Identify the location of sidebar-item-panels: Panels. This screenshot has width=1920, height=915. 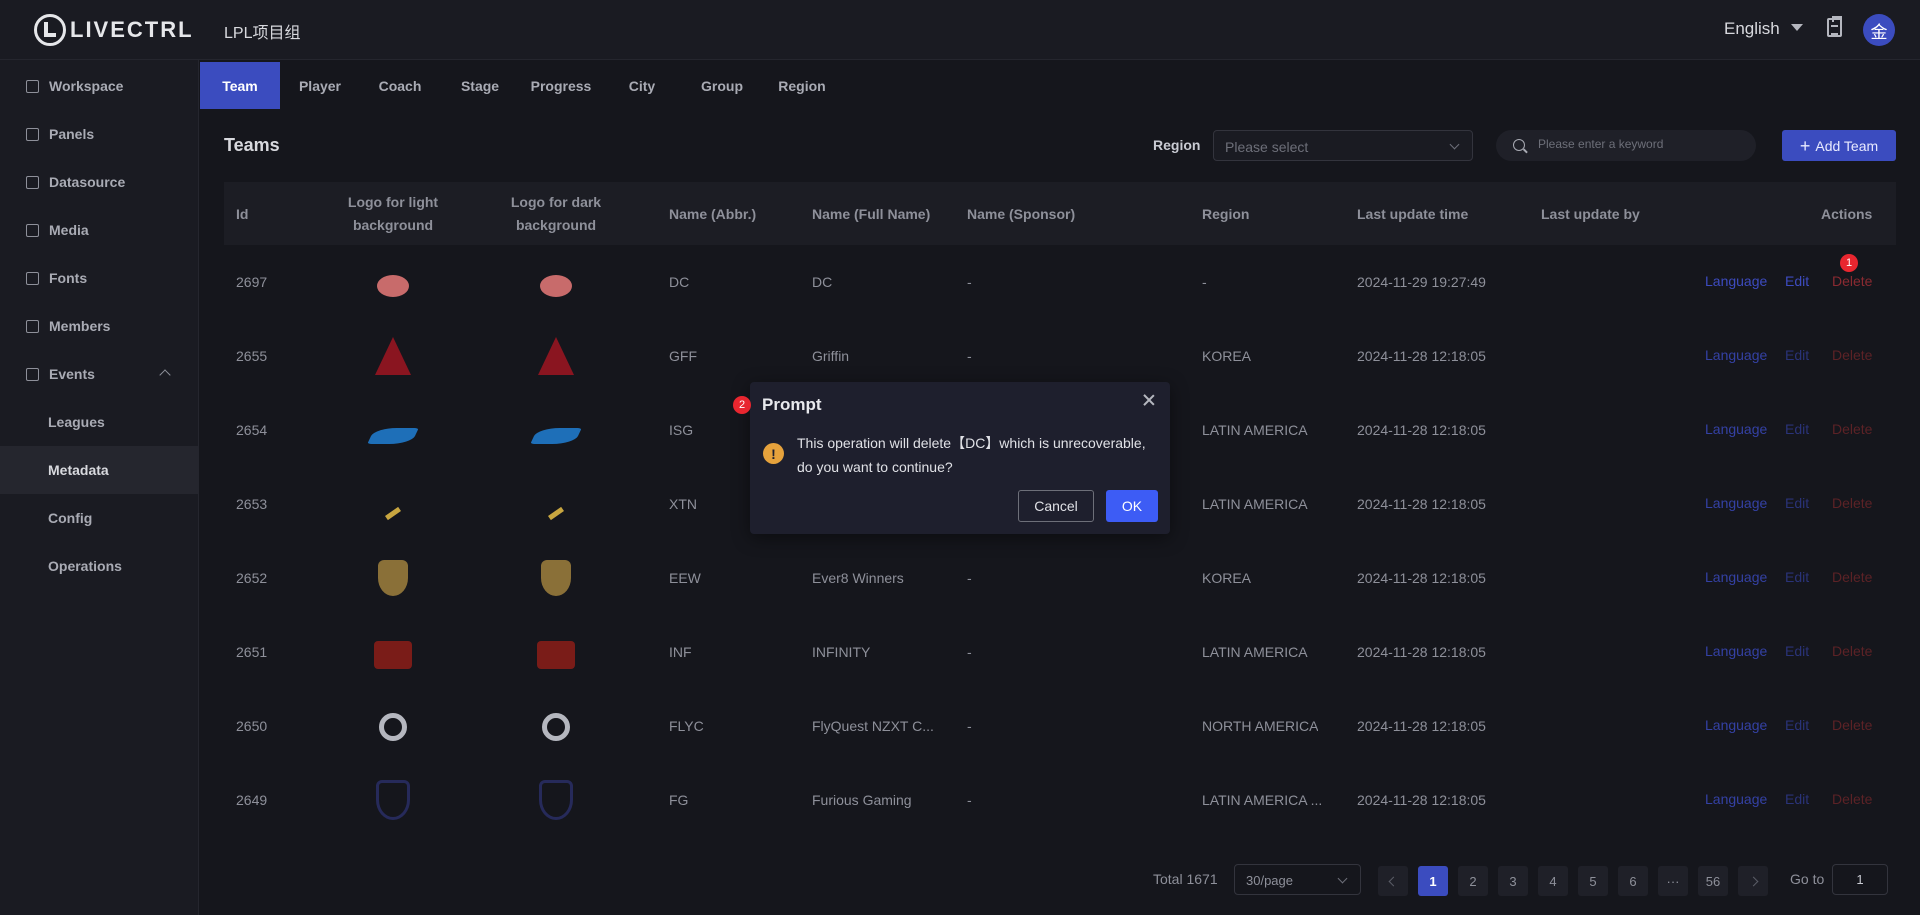
(99, 134).